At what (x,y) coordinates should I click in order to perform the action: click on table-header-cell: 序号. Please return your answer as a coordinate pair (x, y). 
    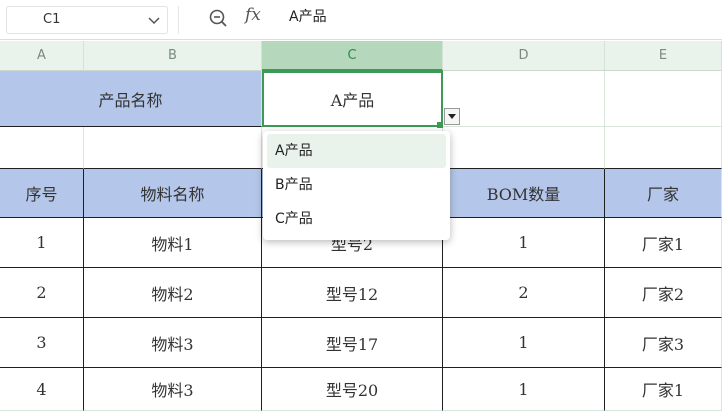
    Looking at the image, I should click on (42, 193).